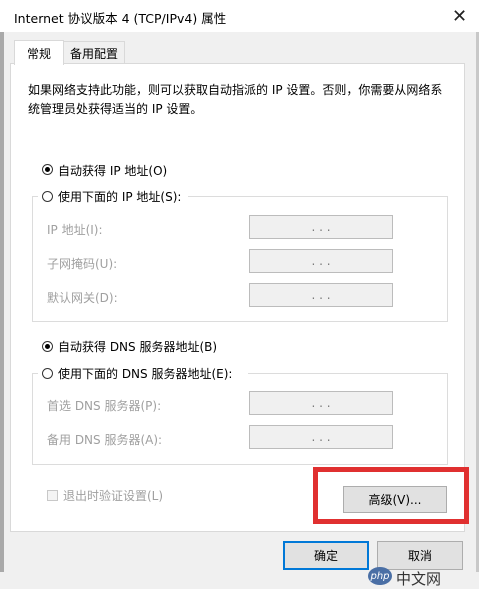 Image resolution: width=479 pixels, height=589 pixels. What do you see at coordinates (94, 52) in the screenshot?
I see `tab-alternate-config: 备用配置` at bounding box center [94, 52].